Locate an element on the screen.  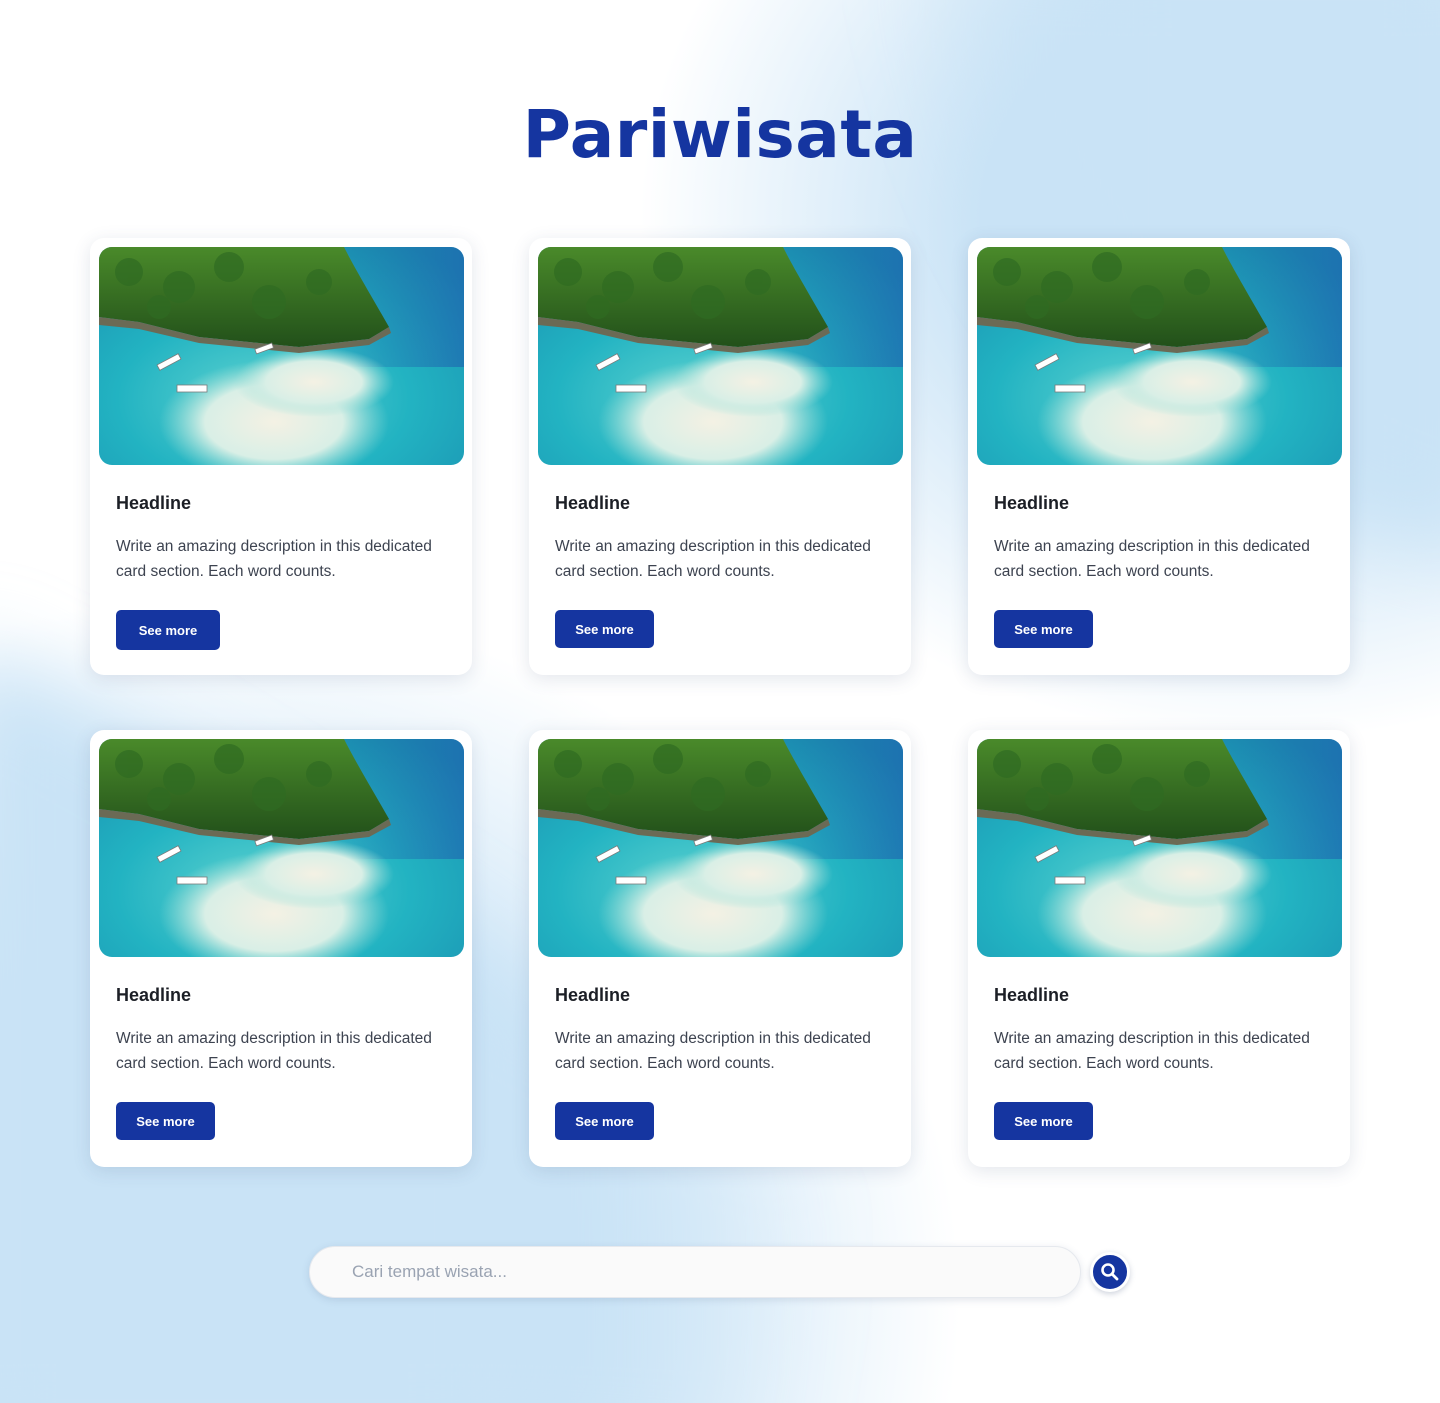
search-bar is located at coordinates (695, 1272).